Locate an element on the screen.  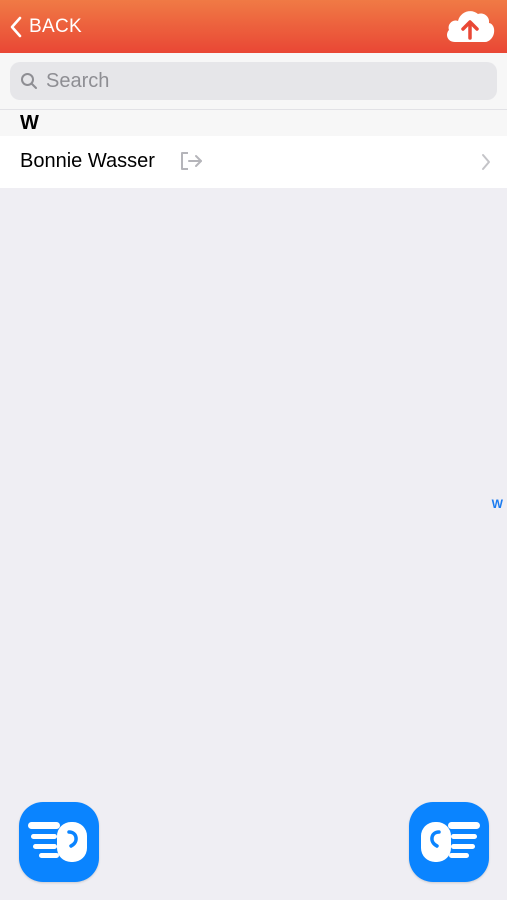
navigation-bar: BACK is located at coordinates (253, 26).